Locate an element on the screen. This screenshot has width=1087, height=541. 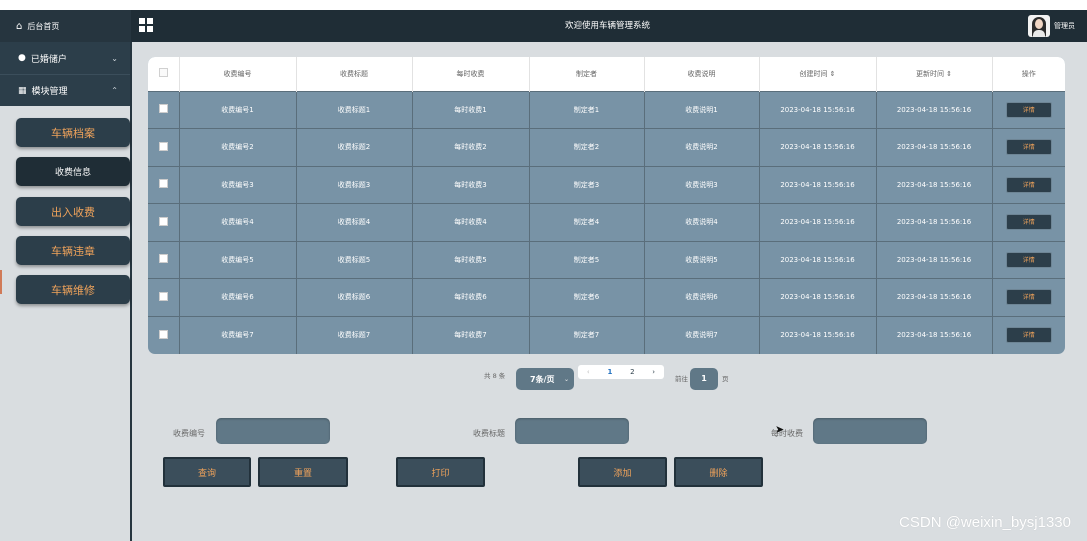
header-creator: 制定者 is located at coordinates (587, 74).